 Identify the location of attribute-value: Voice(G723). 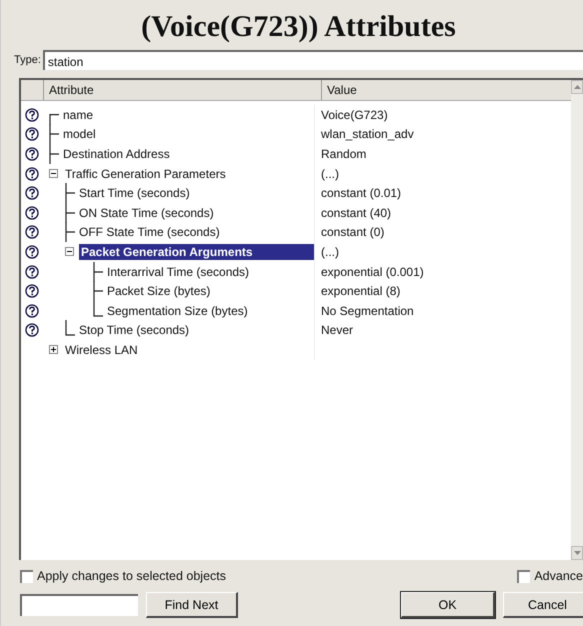
(354, 115).